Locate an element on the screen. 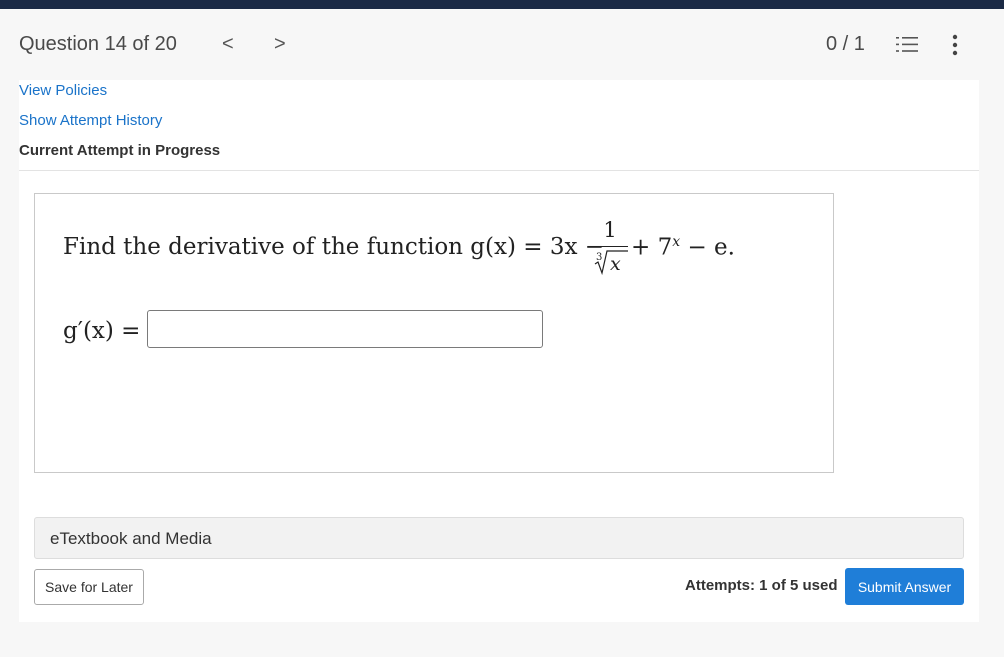 The height and width of the screenshot is (657, 1004). prompt-plus-term: + 7 is located at coordinates (652, 247).